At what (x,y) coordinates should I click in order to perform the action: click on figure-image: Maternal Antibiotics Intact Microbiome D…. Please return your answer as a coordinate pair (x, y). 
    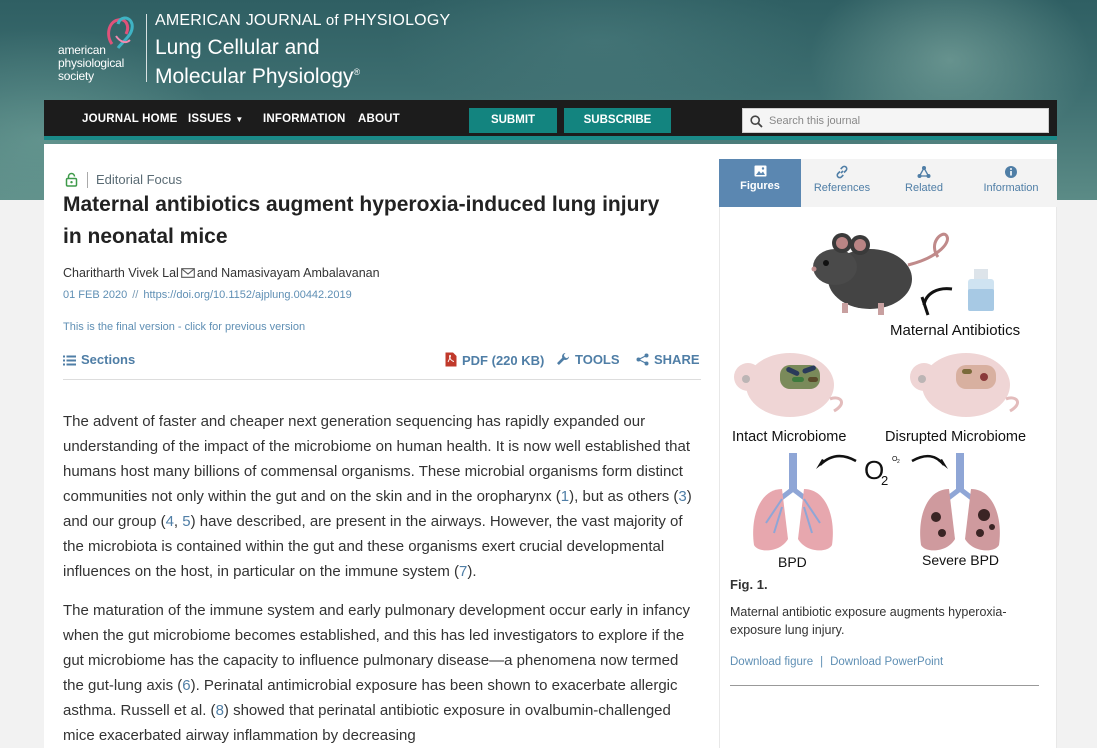
    Looking at the image, I should click on (884, 399).